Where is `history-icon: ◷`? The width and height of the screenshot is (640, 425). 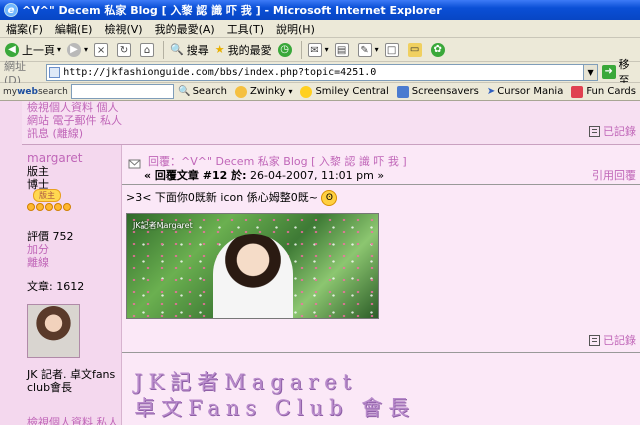
history-icon: ◷ is located at coordinates (284, 49).